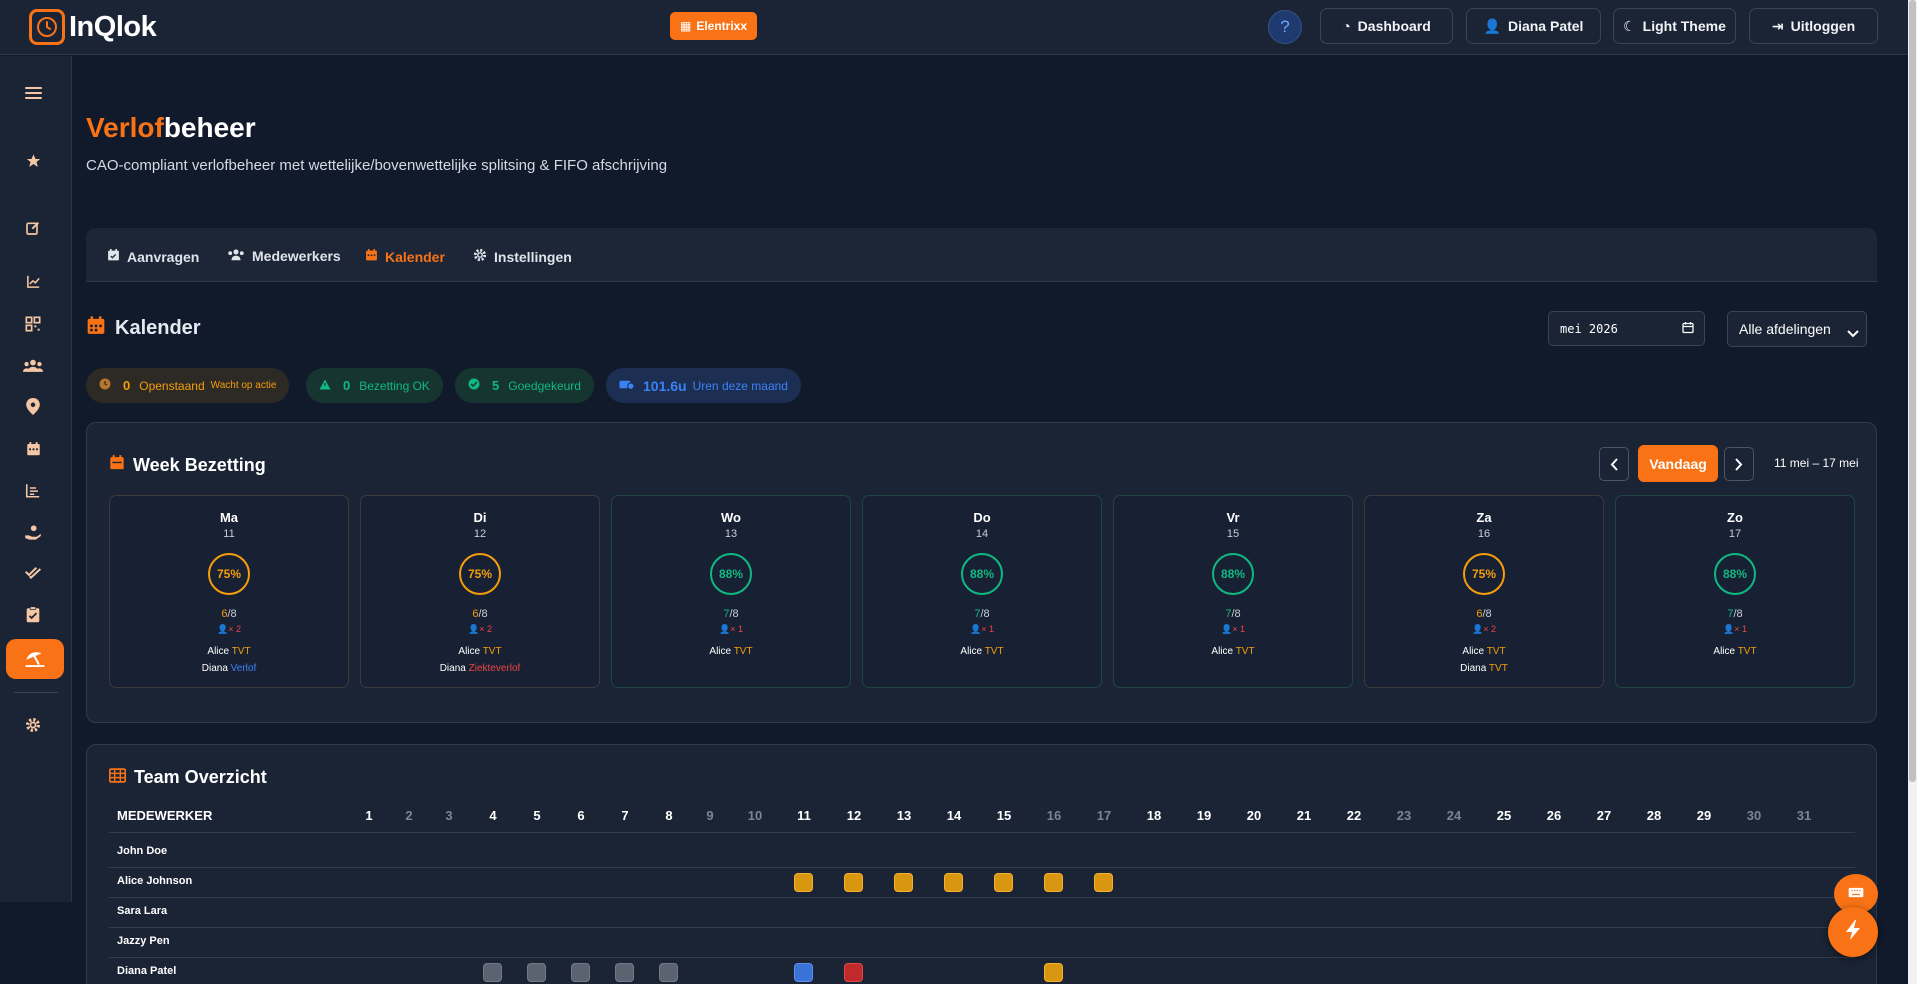 This screenshot has height=984, width=1917. What do you see at coordinates (1492, 25) in the screenshot?
I see `user-icon: 👤` at bounding box center [1492, 25].